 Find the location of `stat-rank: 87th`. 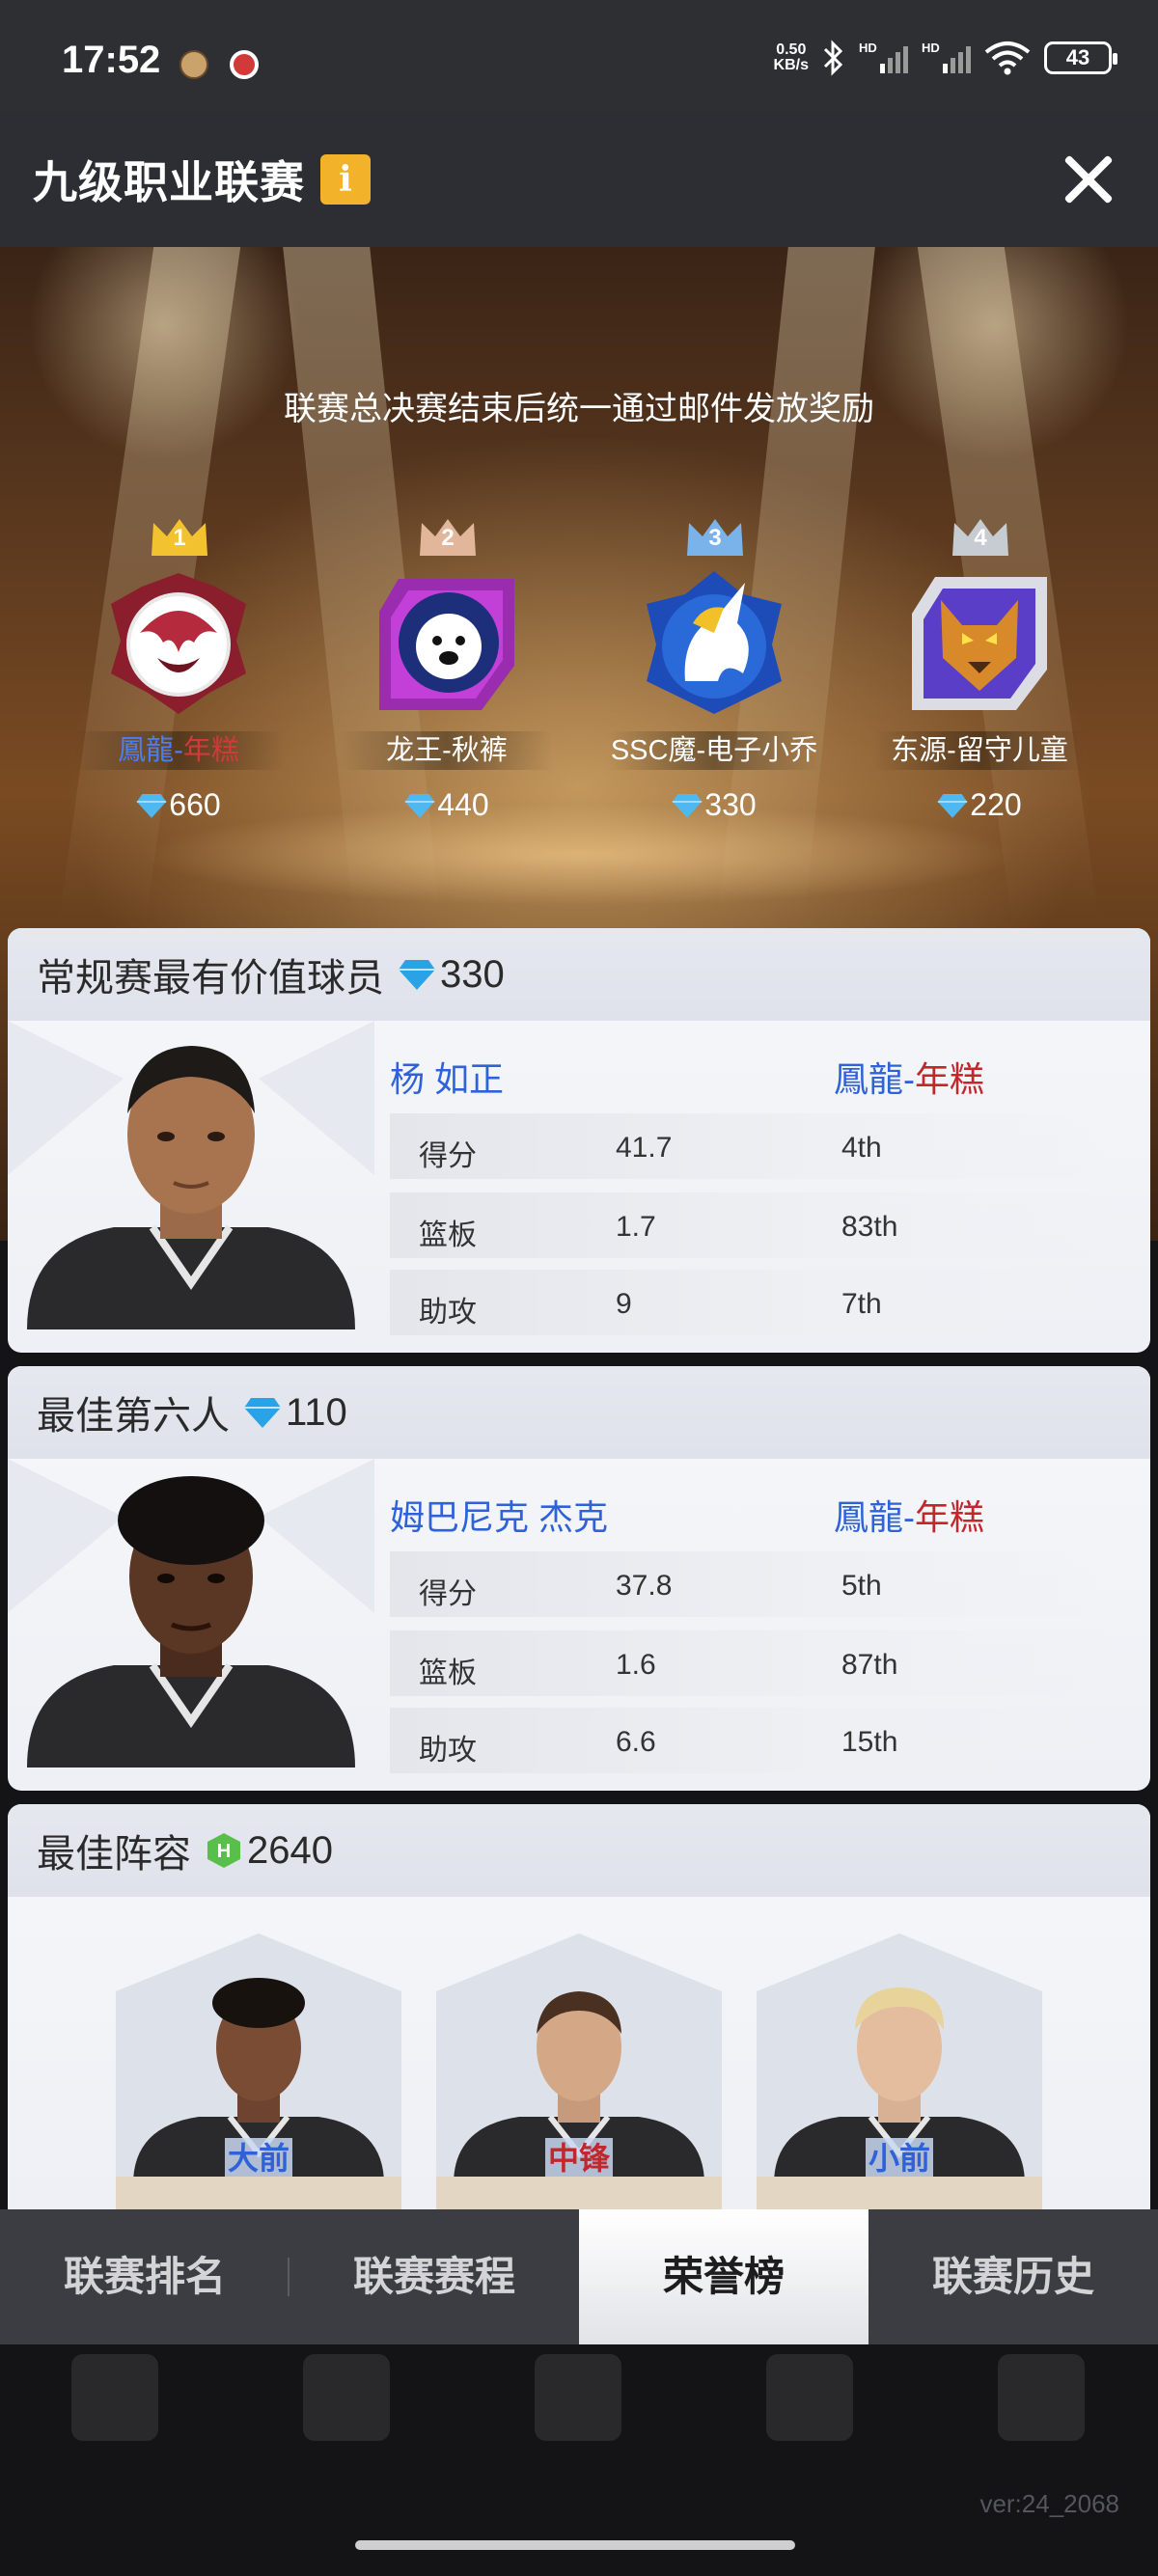

stat-rank: 87th is located at coordinates (869, 1665).